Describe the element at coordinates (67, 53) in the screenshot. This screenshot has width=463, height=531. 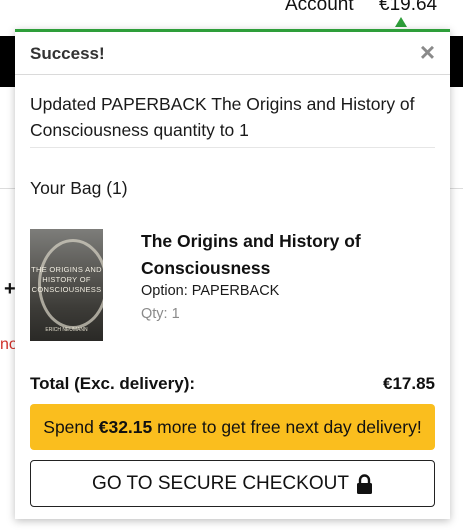
I see `popup-title: Success!` at that location.